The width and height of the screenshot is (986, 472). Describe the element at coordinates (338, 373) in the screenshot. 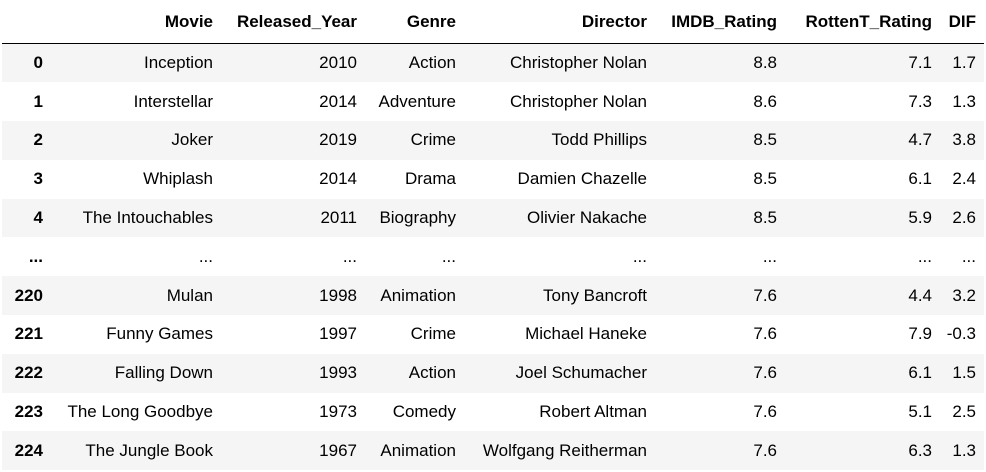

I see `cell-released-year: 1993` at that location.